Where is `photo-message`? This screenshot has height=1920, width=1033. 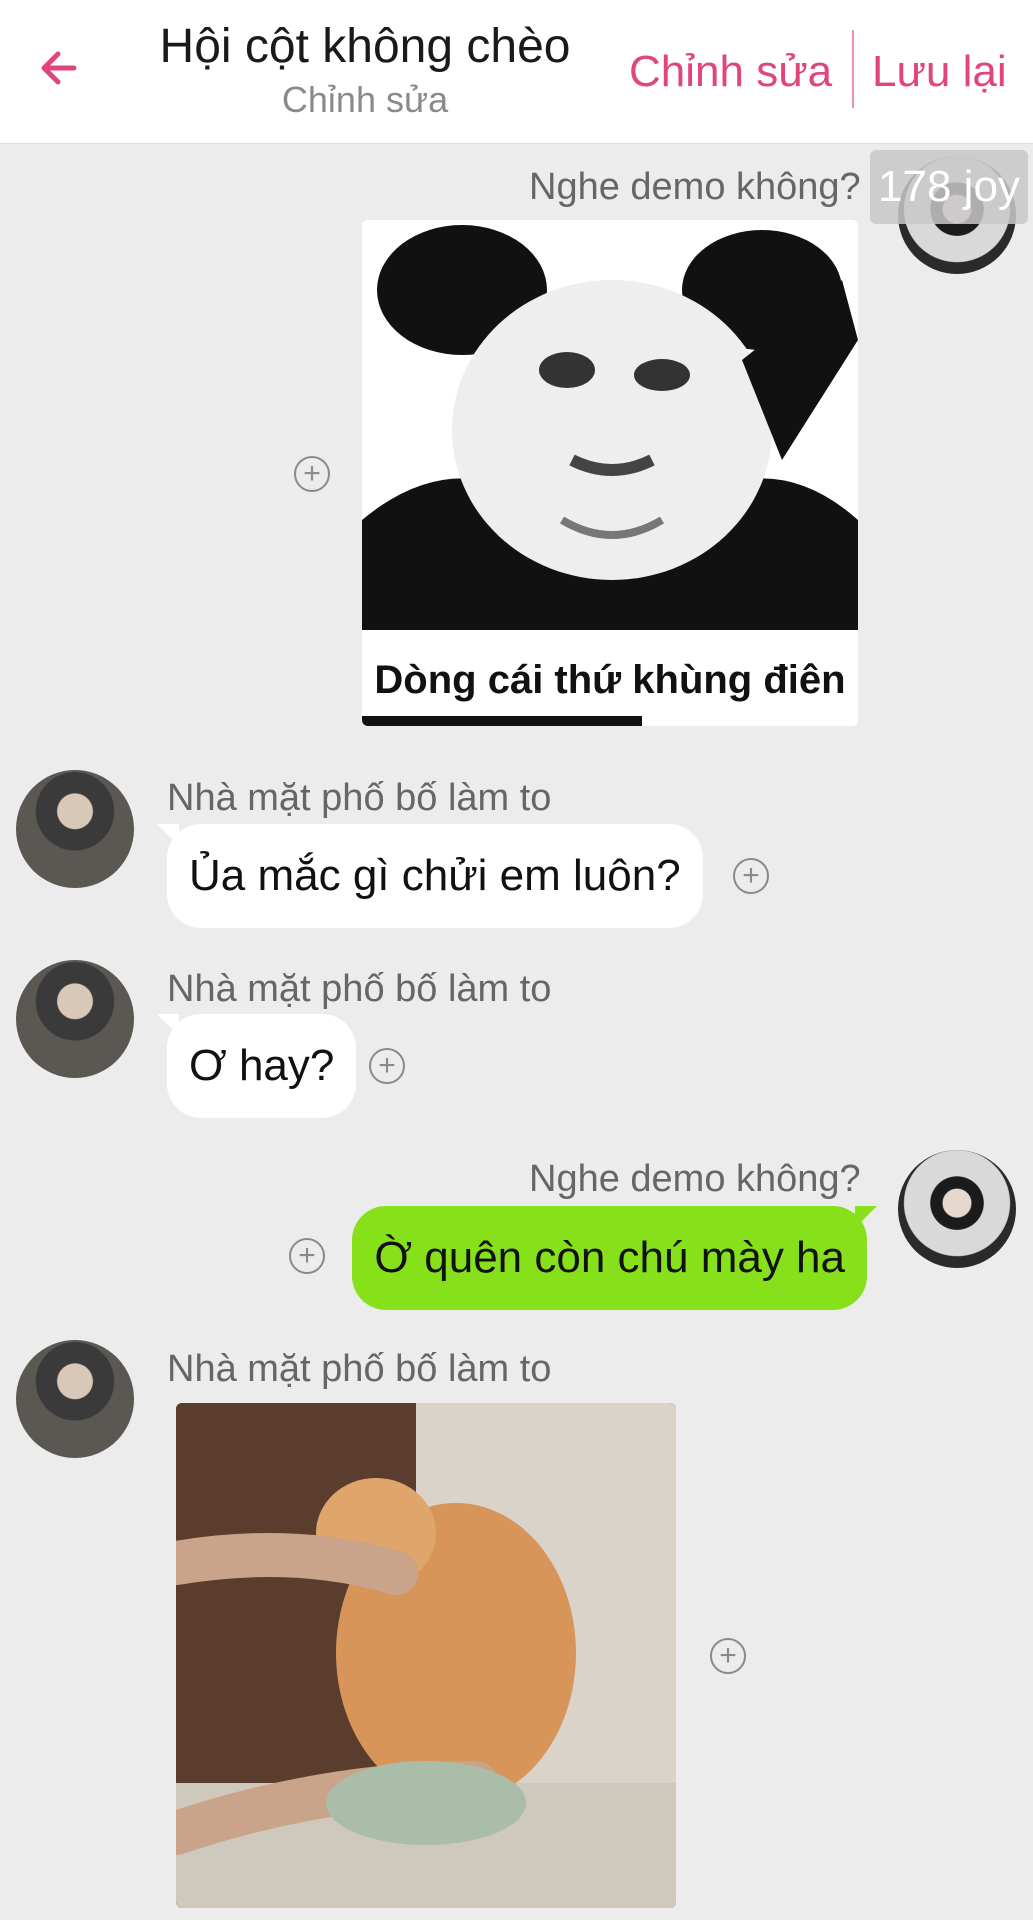 photo-message is located at coordinates (426, 1655).